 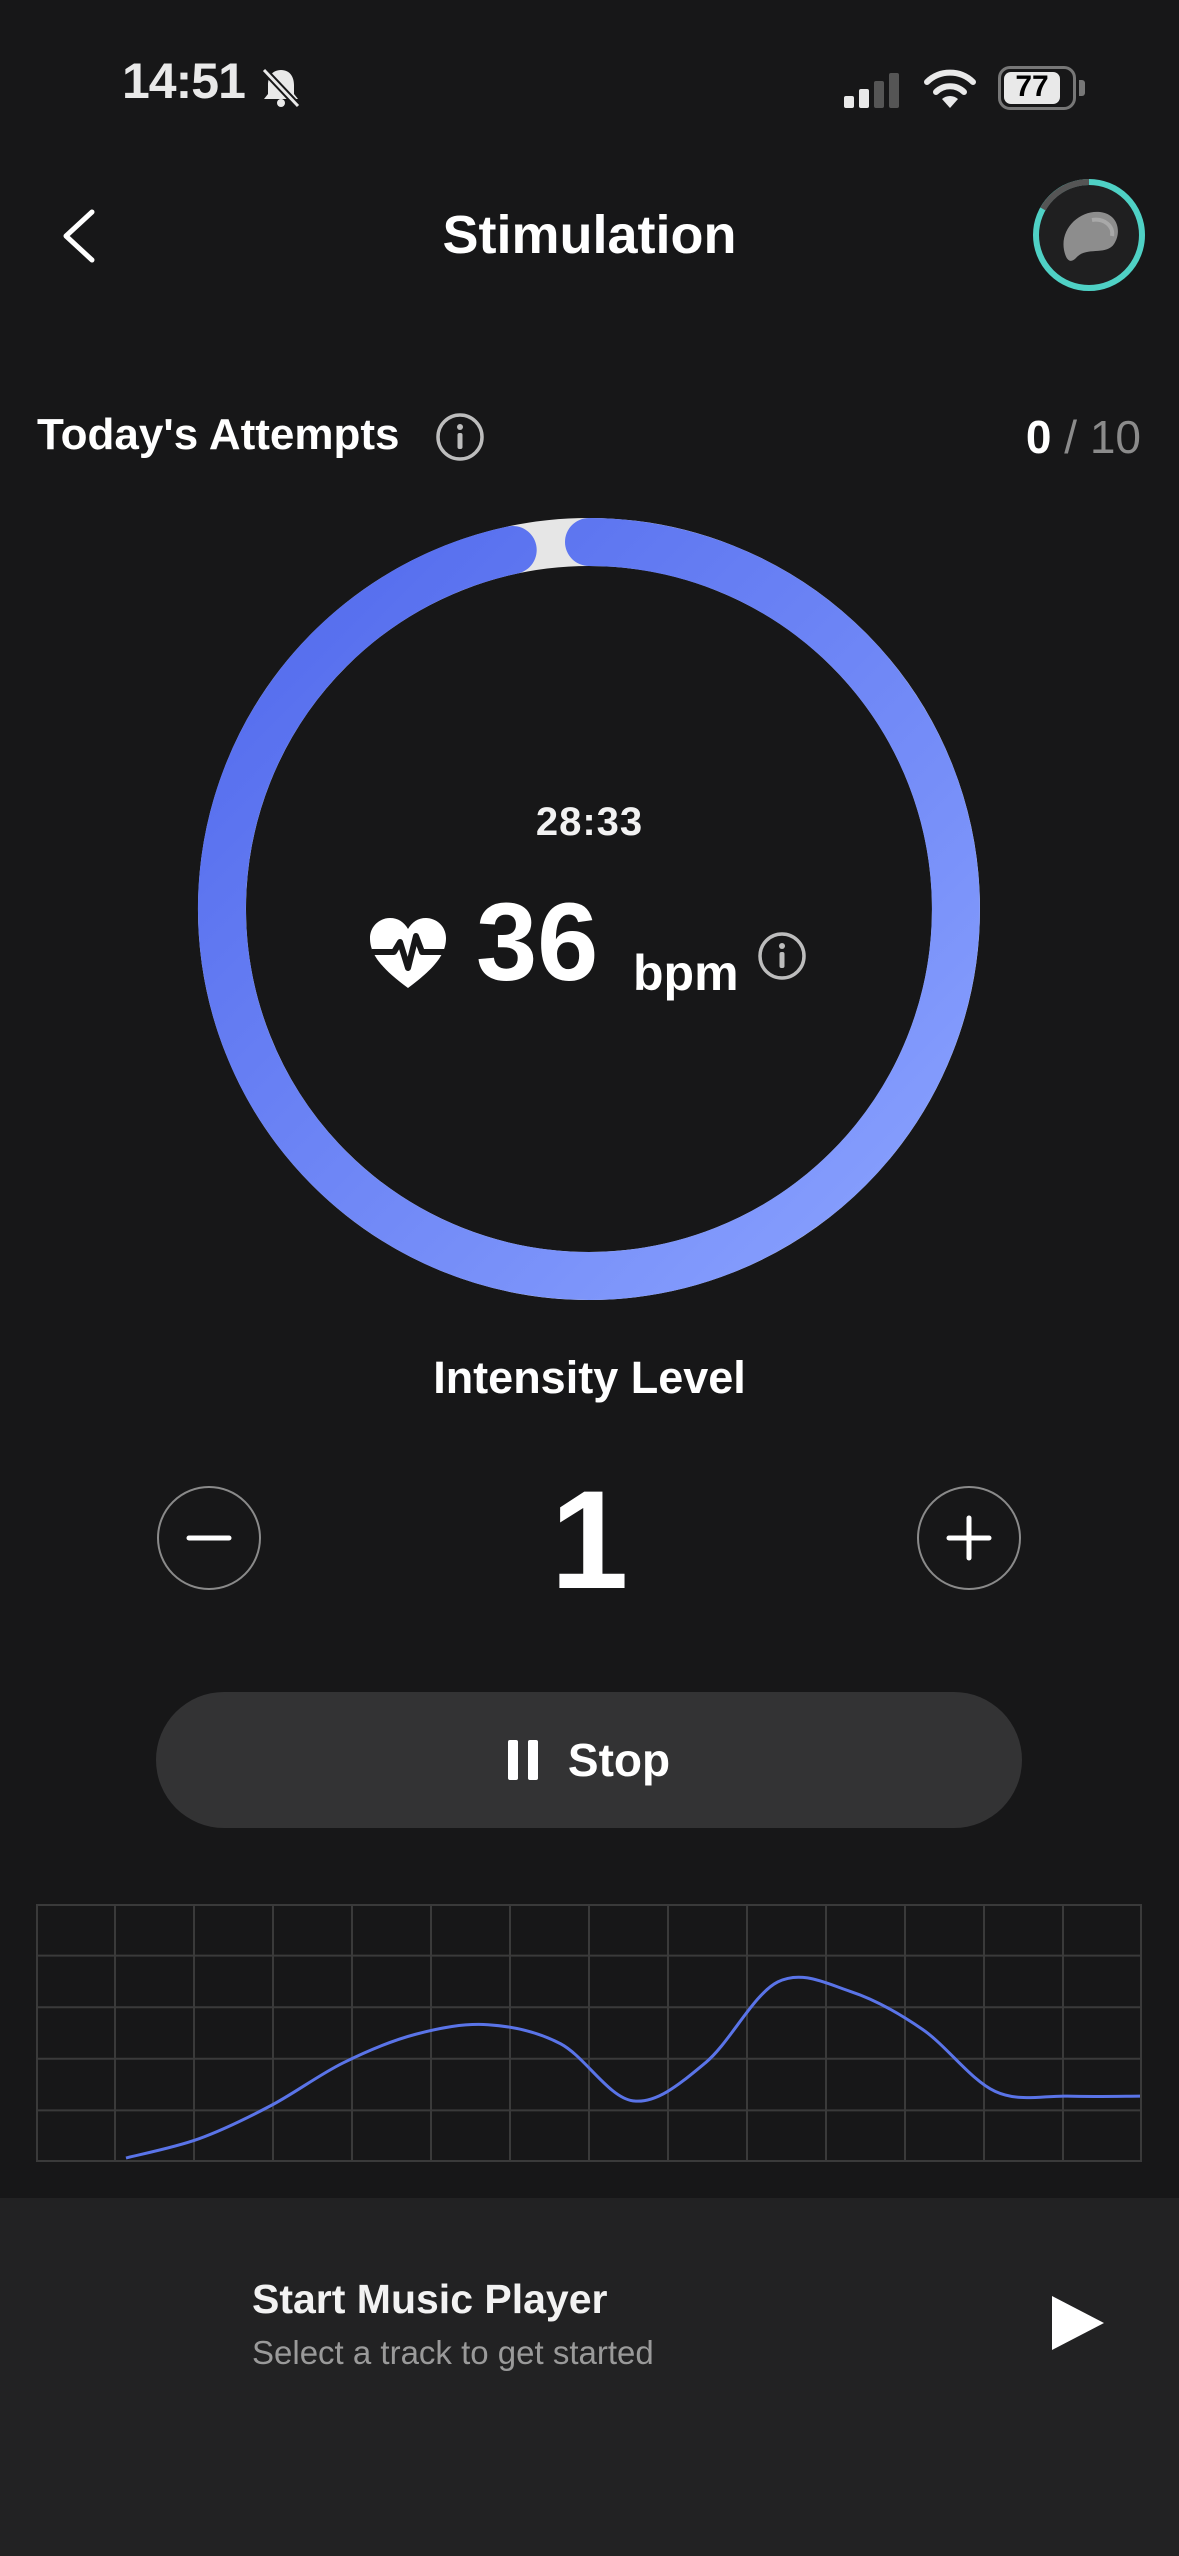 I want to click on play-icon, so click(x=1078, y=2323).